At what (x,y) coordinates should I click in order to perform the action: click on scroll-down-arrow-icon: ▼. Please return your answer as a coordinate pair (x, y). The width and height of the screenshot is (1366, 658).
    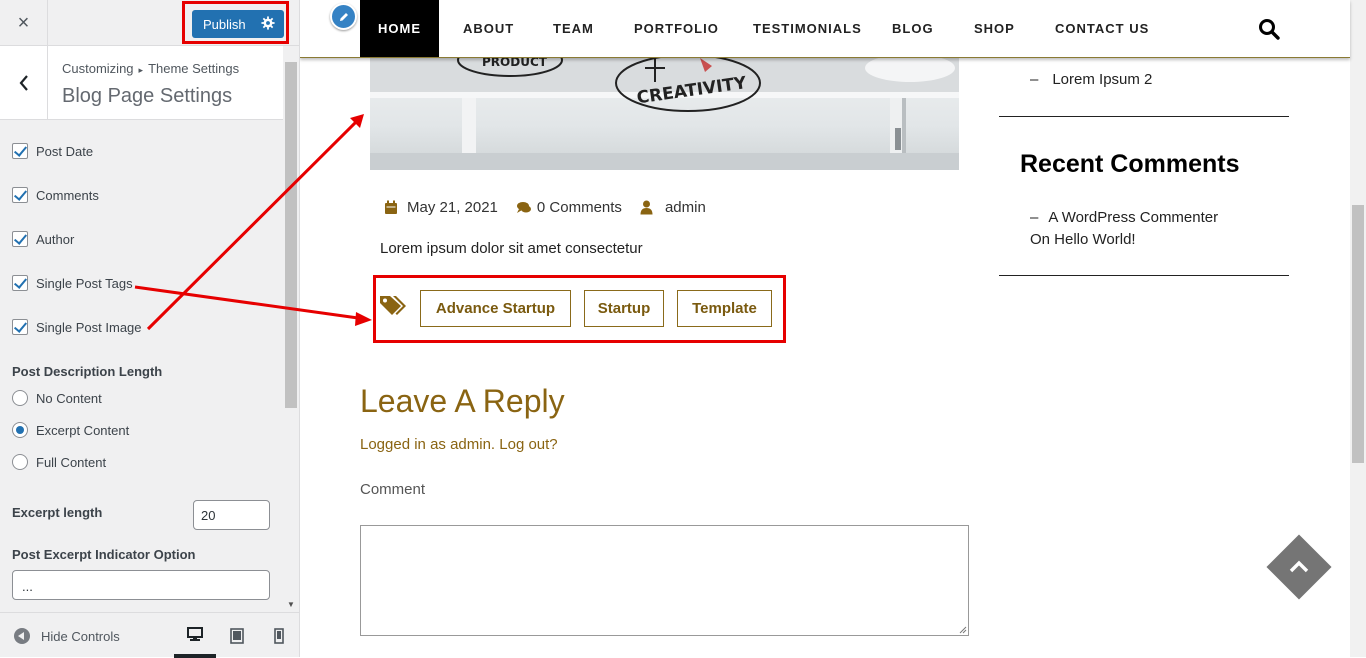
    Looking at the image, I should click on (291, 604).